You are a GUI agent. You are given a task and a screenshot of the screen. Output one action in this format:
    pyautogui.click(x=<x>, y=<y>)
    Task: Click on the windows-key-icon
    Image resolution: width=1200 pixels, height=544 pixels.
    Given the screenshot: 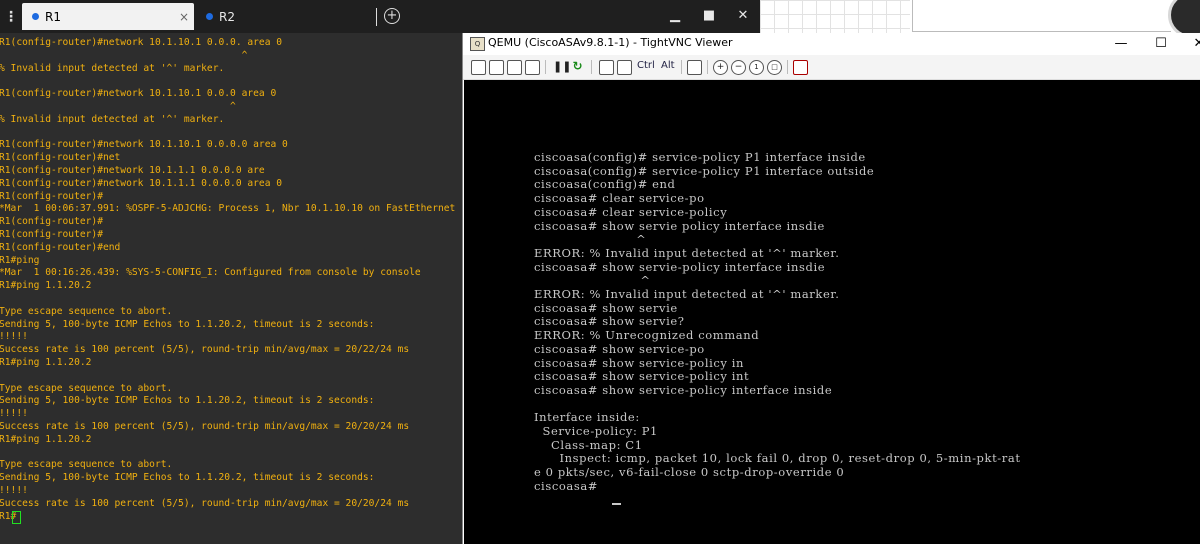 What is the action you would take?
    pyautogui.click(x=624, y=67)
    